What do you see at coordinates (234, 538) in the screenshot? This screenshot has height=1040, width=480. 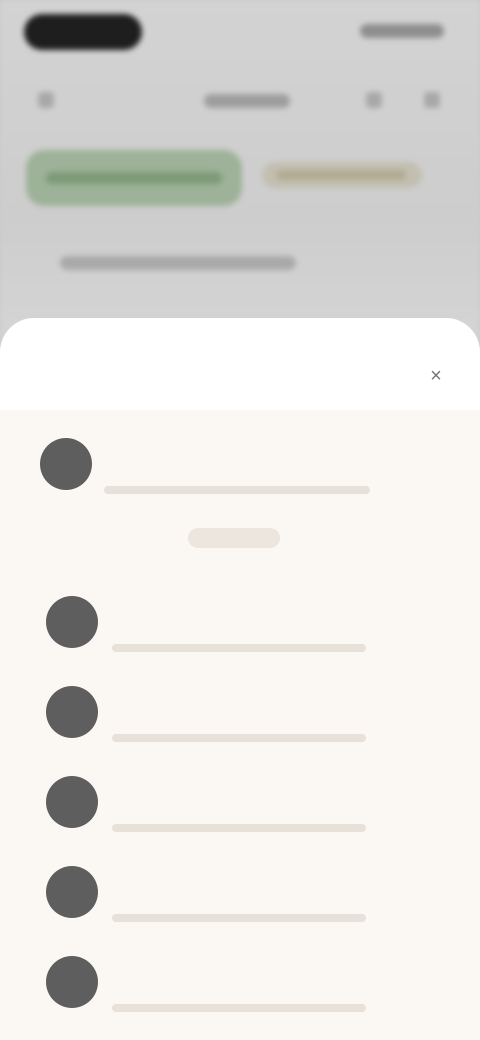 I see `item-action-link` at bounding box center [234, 538].